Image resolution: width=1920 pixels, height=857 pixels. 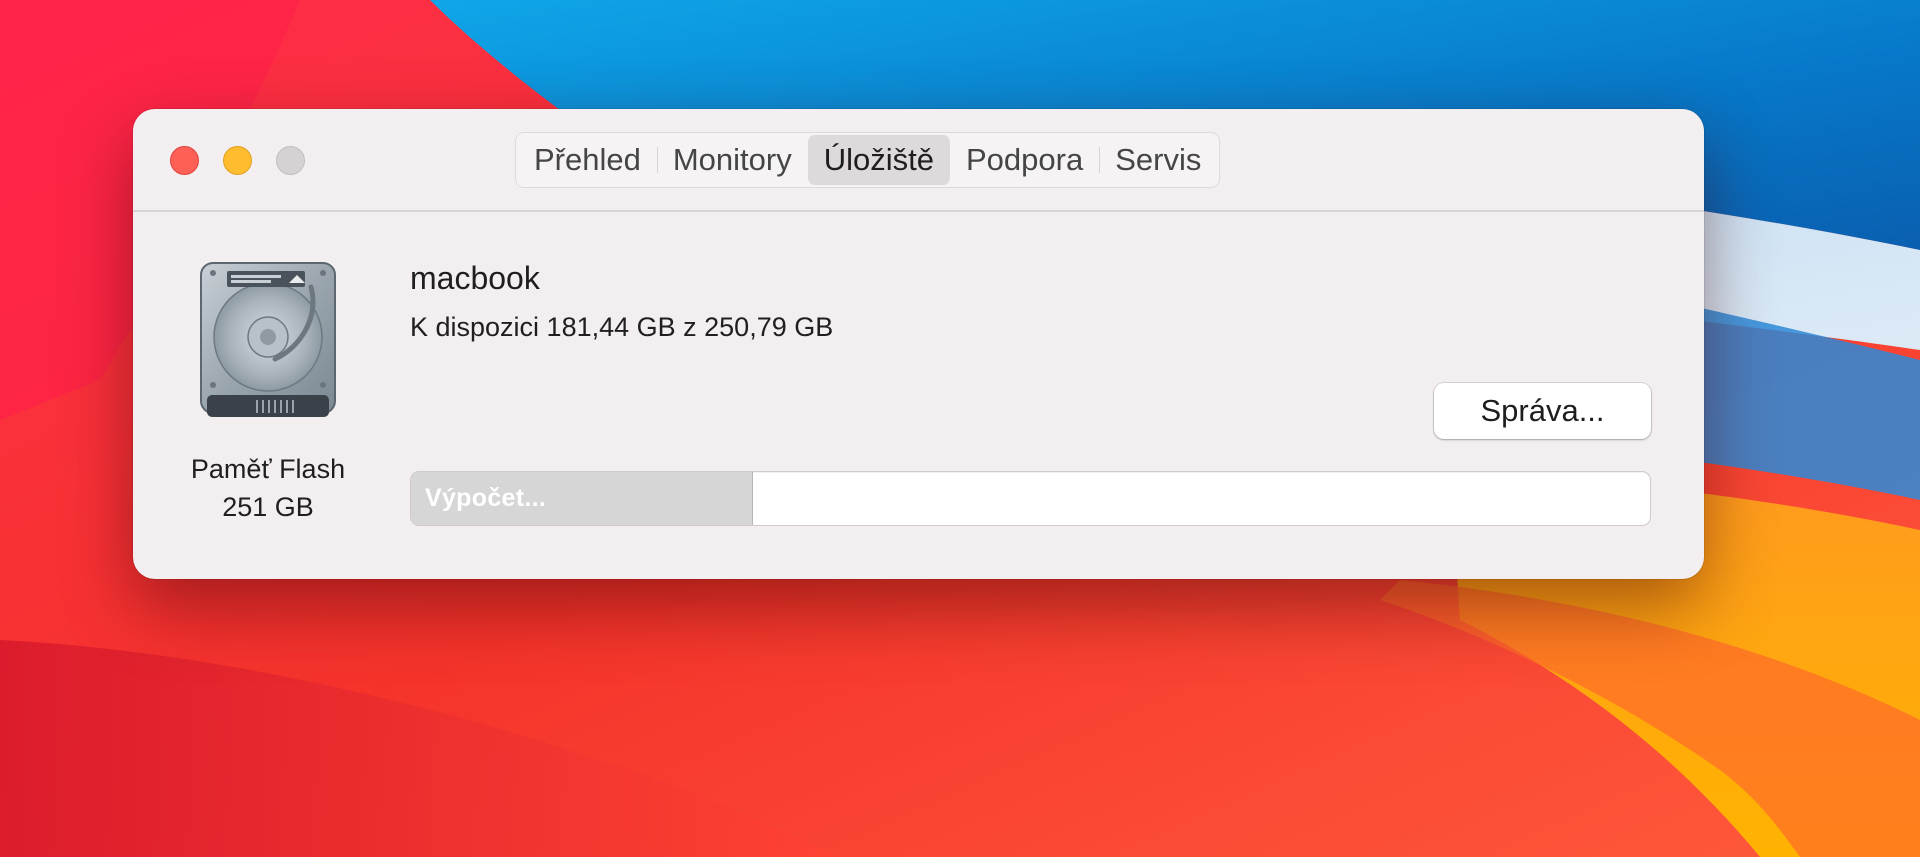 What do you see at coordinates (268, 339) in the screenshot?
I see `hard-drive-icon` at bounding box center [268, 339].